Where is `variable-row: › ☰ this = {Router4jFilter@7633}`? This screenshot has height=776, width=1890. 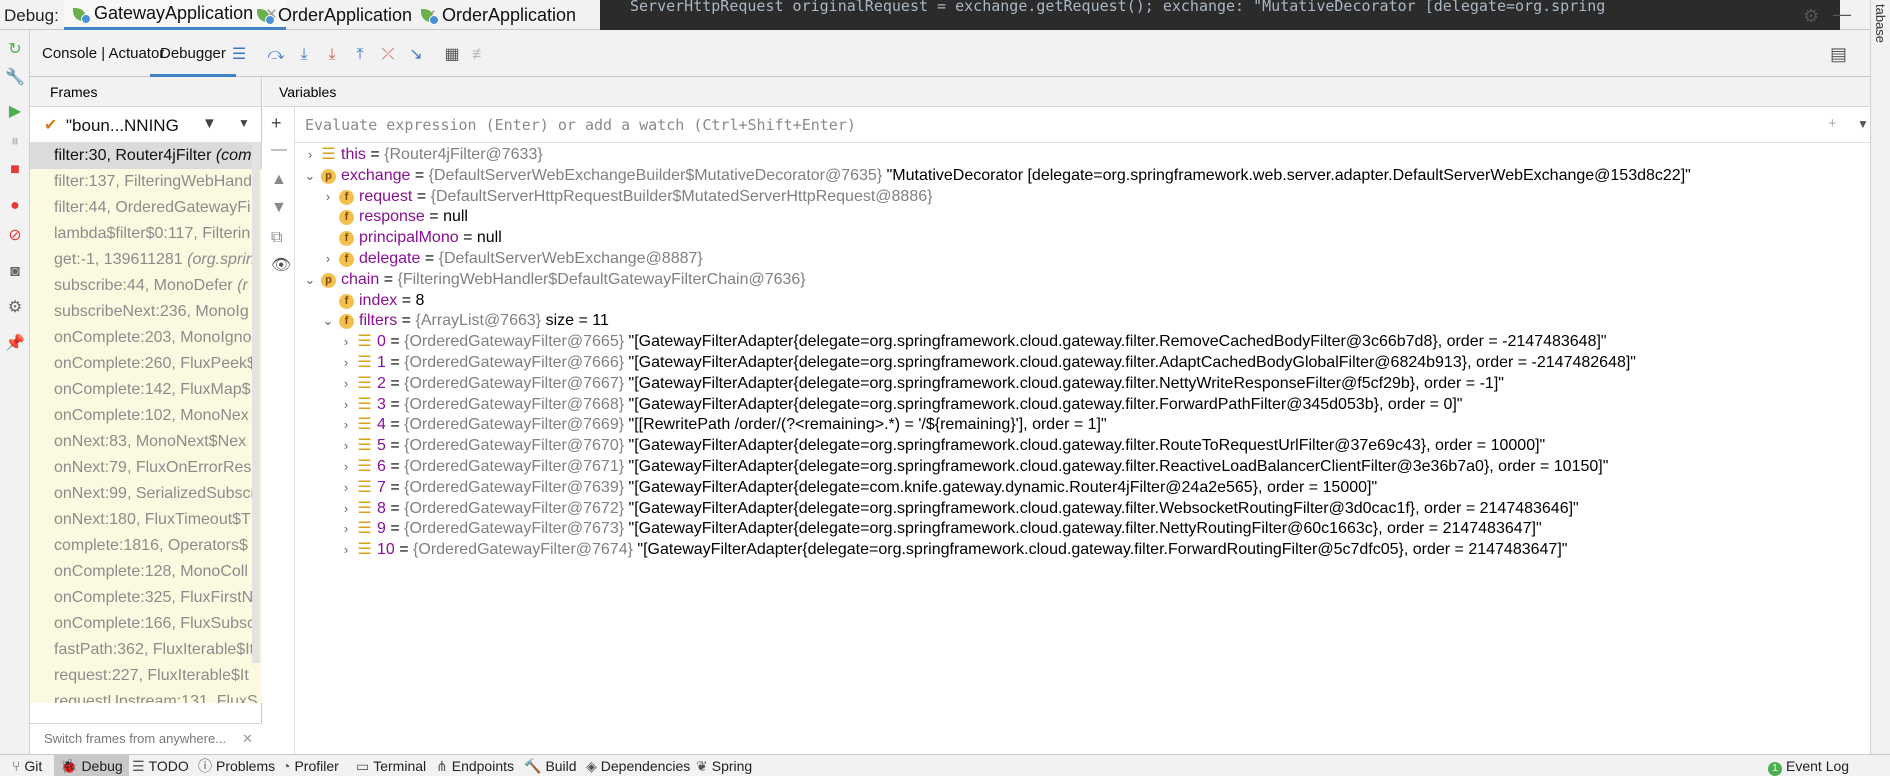
variable-row: › ☰ this = {Router4jFilter@7633} is located at coordinates (1082, 155).